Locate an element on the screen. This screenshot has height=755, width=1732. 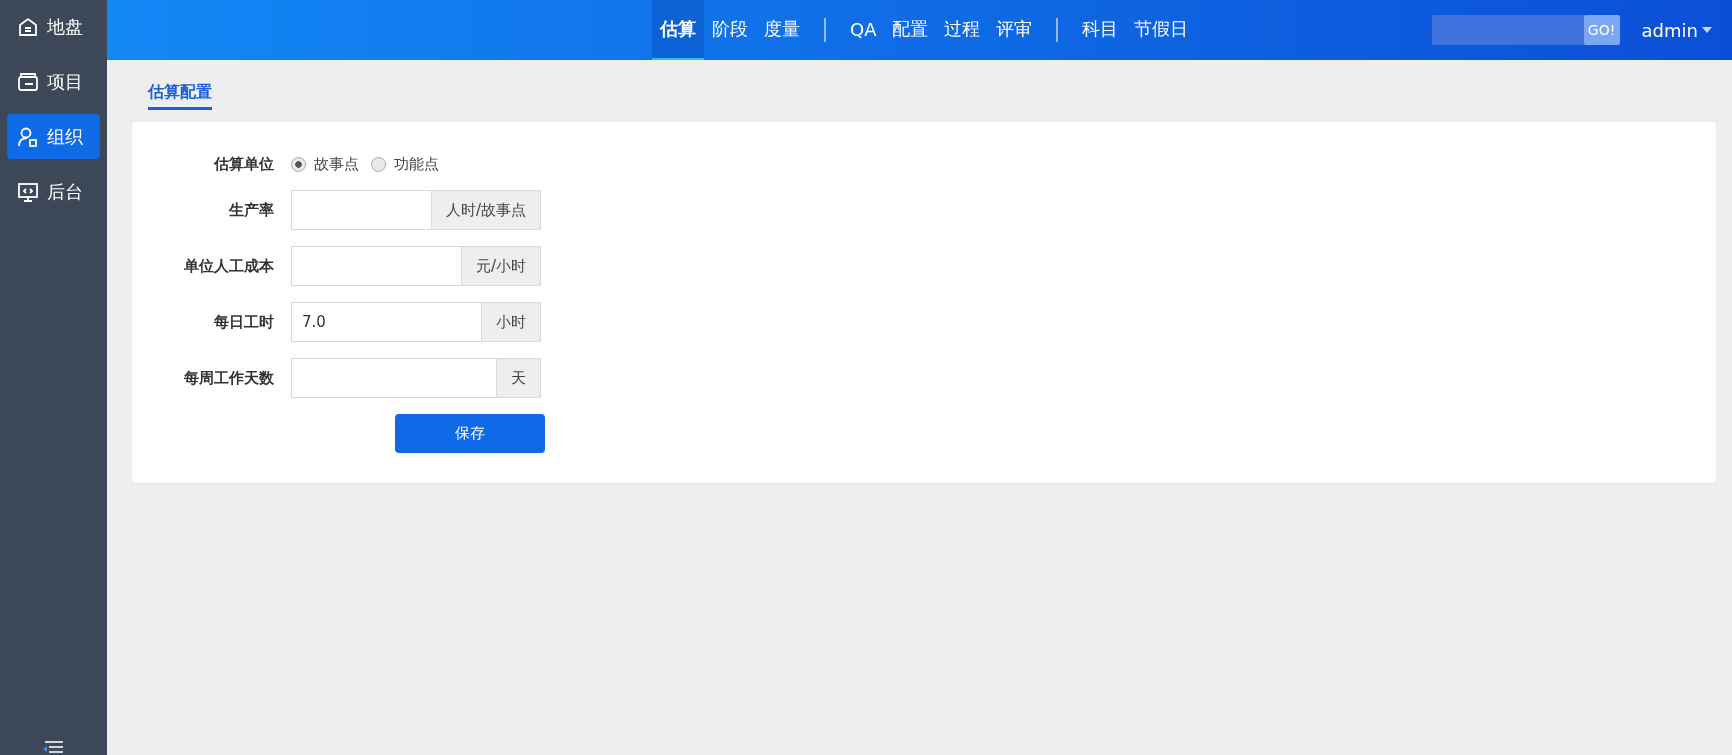
collapse-menu-icon is located at coordinates (53, 748).